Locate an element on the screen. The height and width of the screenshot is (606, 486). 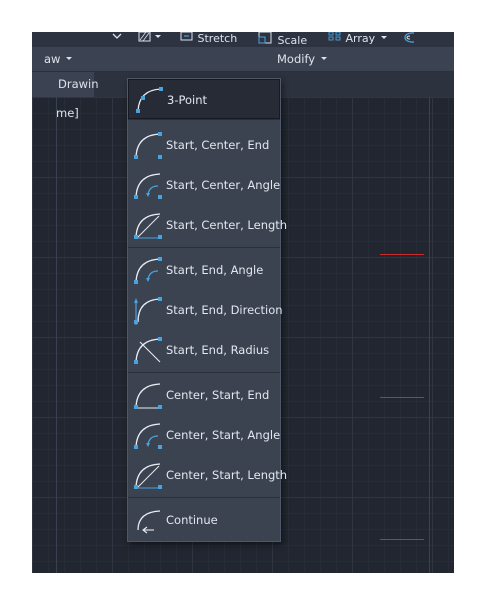
draw-panel-title: aw is located at coordinates (59, 59).